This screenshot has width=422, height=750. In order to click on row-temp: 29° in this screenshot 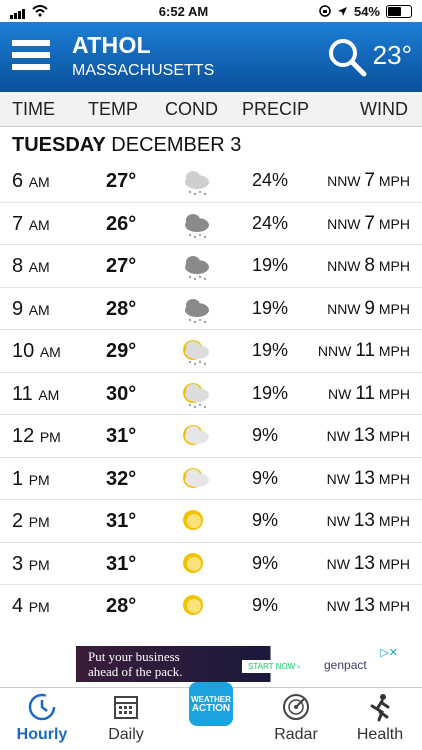, I will do `click(121, 351)`.